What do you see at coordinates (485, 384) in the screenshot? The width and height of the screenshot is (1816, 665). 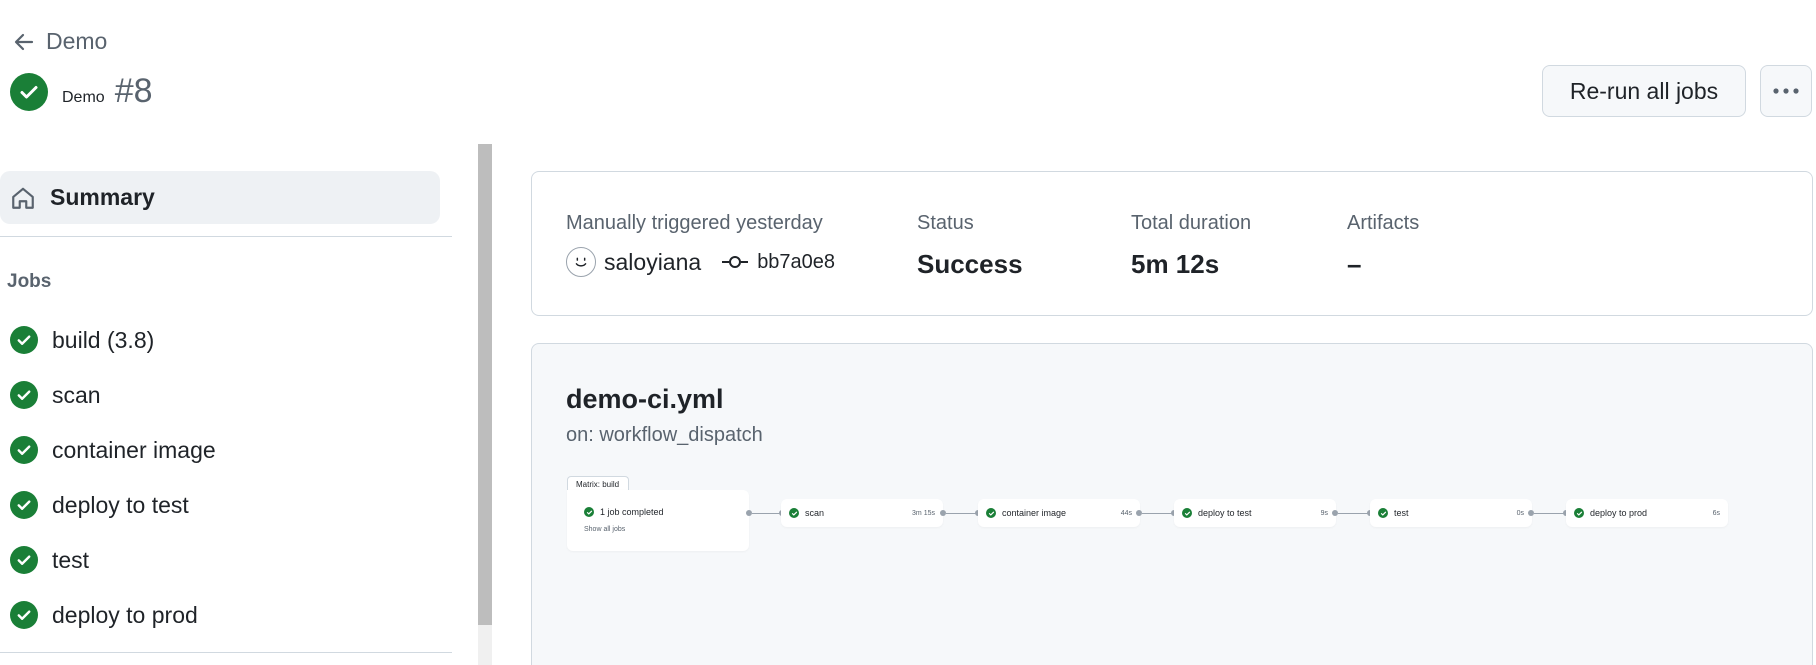 I see `sidebar-scrollbar-thumb` at bounding box center [485, 384].